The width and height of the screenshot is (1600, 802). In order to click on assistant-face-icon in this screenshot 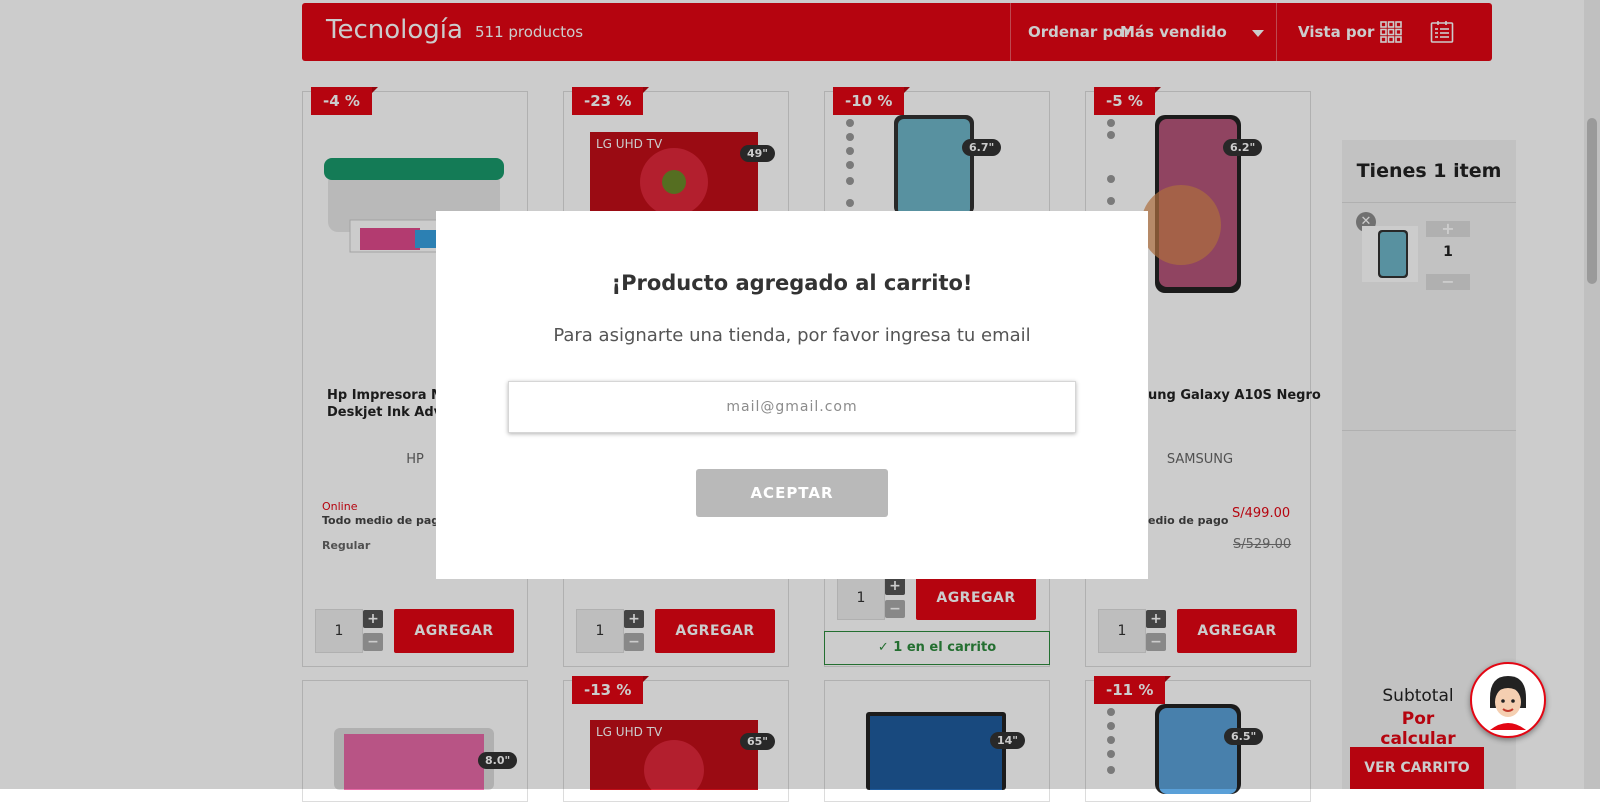, I will do `click(1508, 700)`.